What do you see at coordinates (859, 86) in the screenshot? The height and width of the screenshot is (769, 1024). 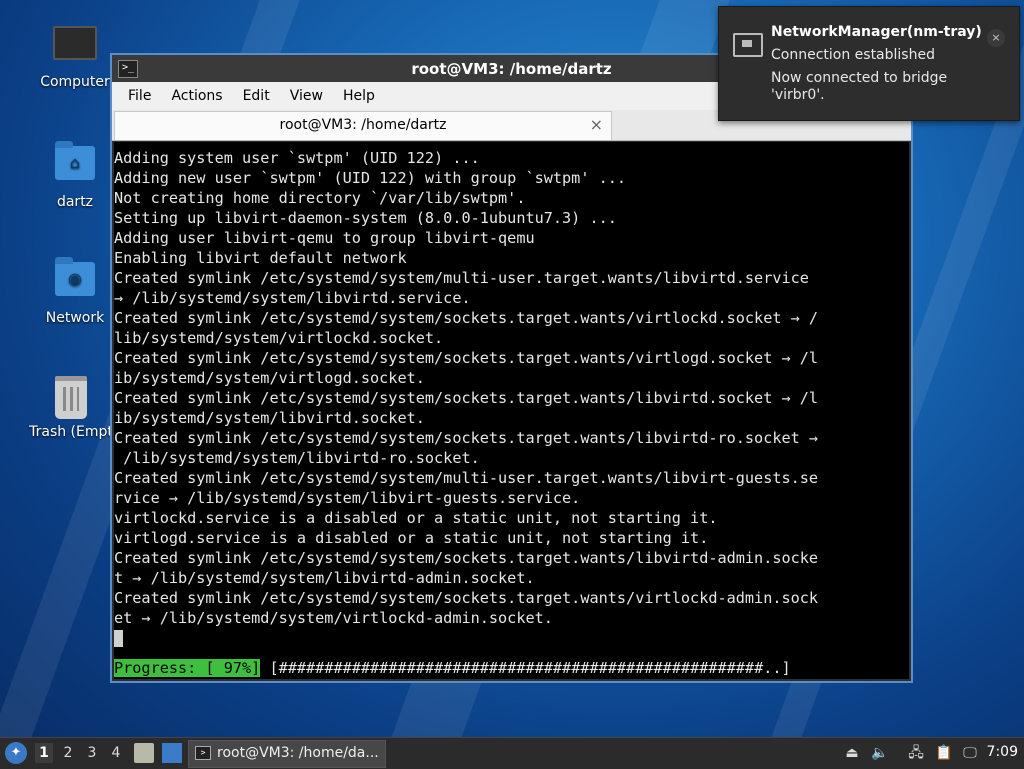 I see `notification-body: Now connected to bridge 'virbr0'.` at bounding box center [859, 86].